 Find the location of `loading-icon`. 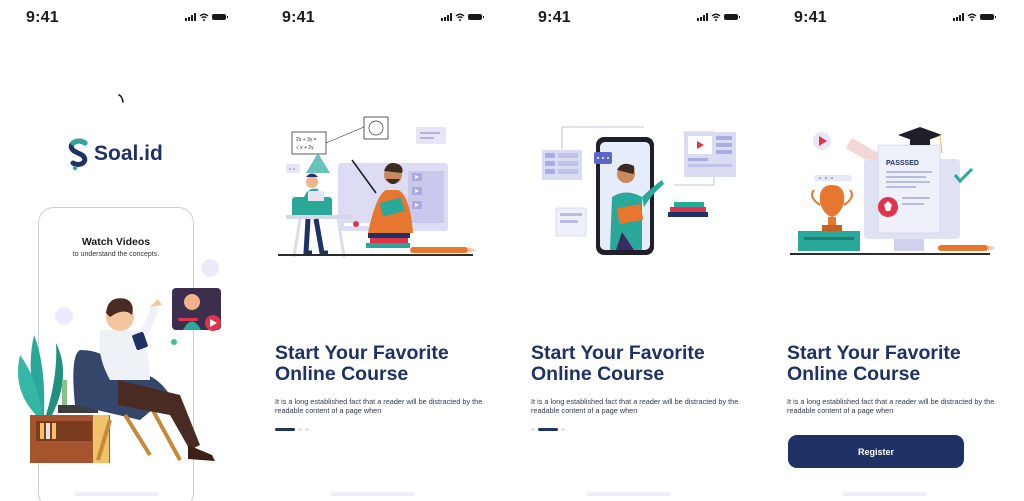

loading-icon is located at coordinates (121, 98).